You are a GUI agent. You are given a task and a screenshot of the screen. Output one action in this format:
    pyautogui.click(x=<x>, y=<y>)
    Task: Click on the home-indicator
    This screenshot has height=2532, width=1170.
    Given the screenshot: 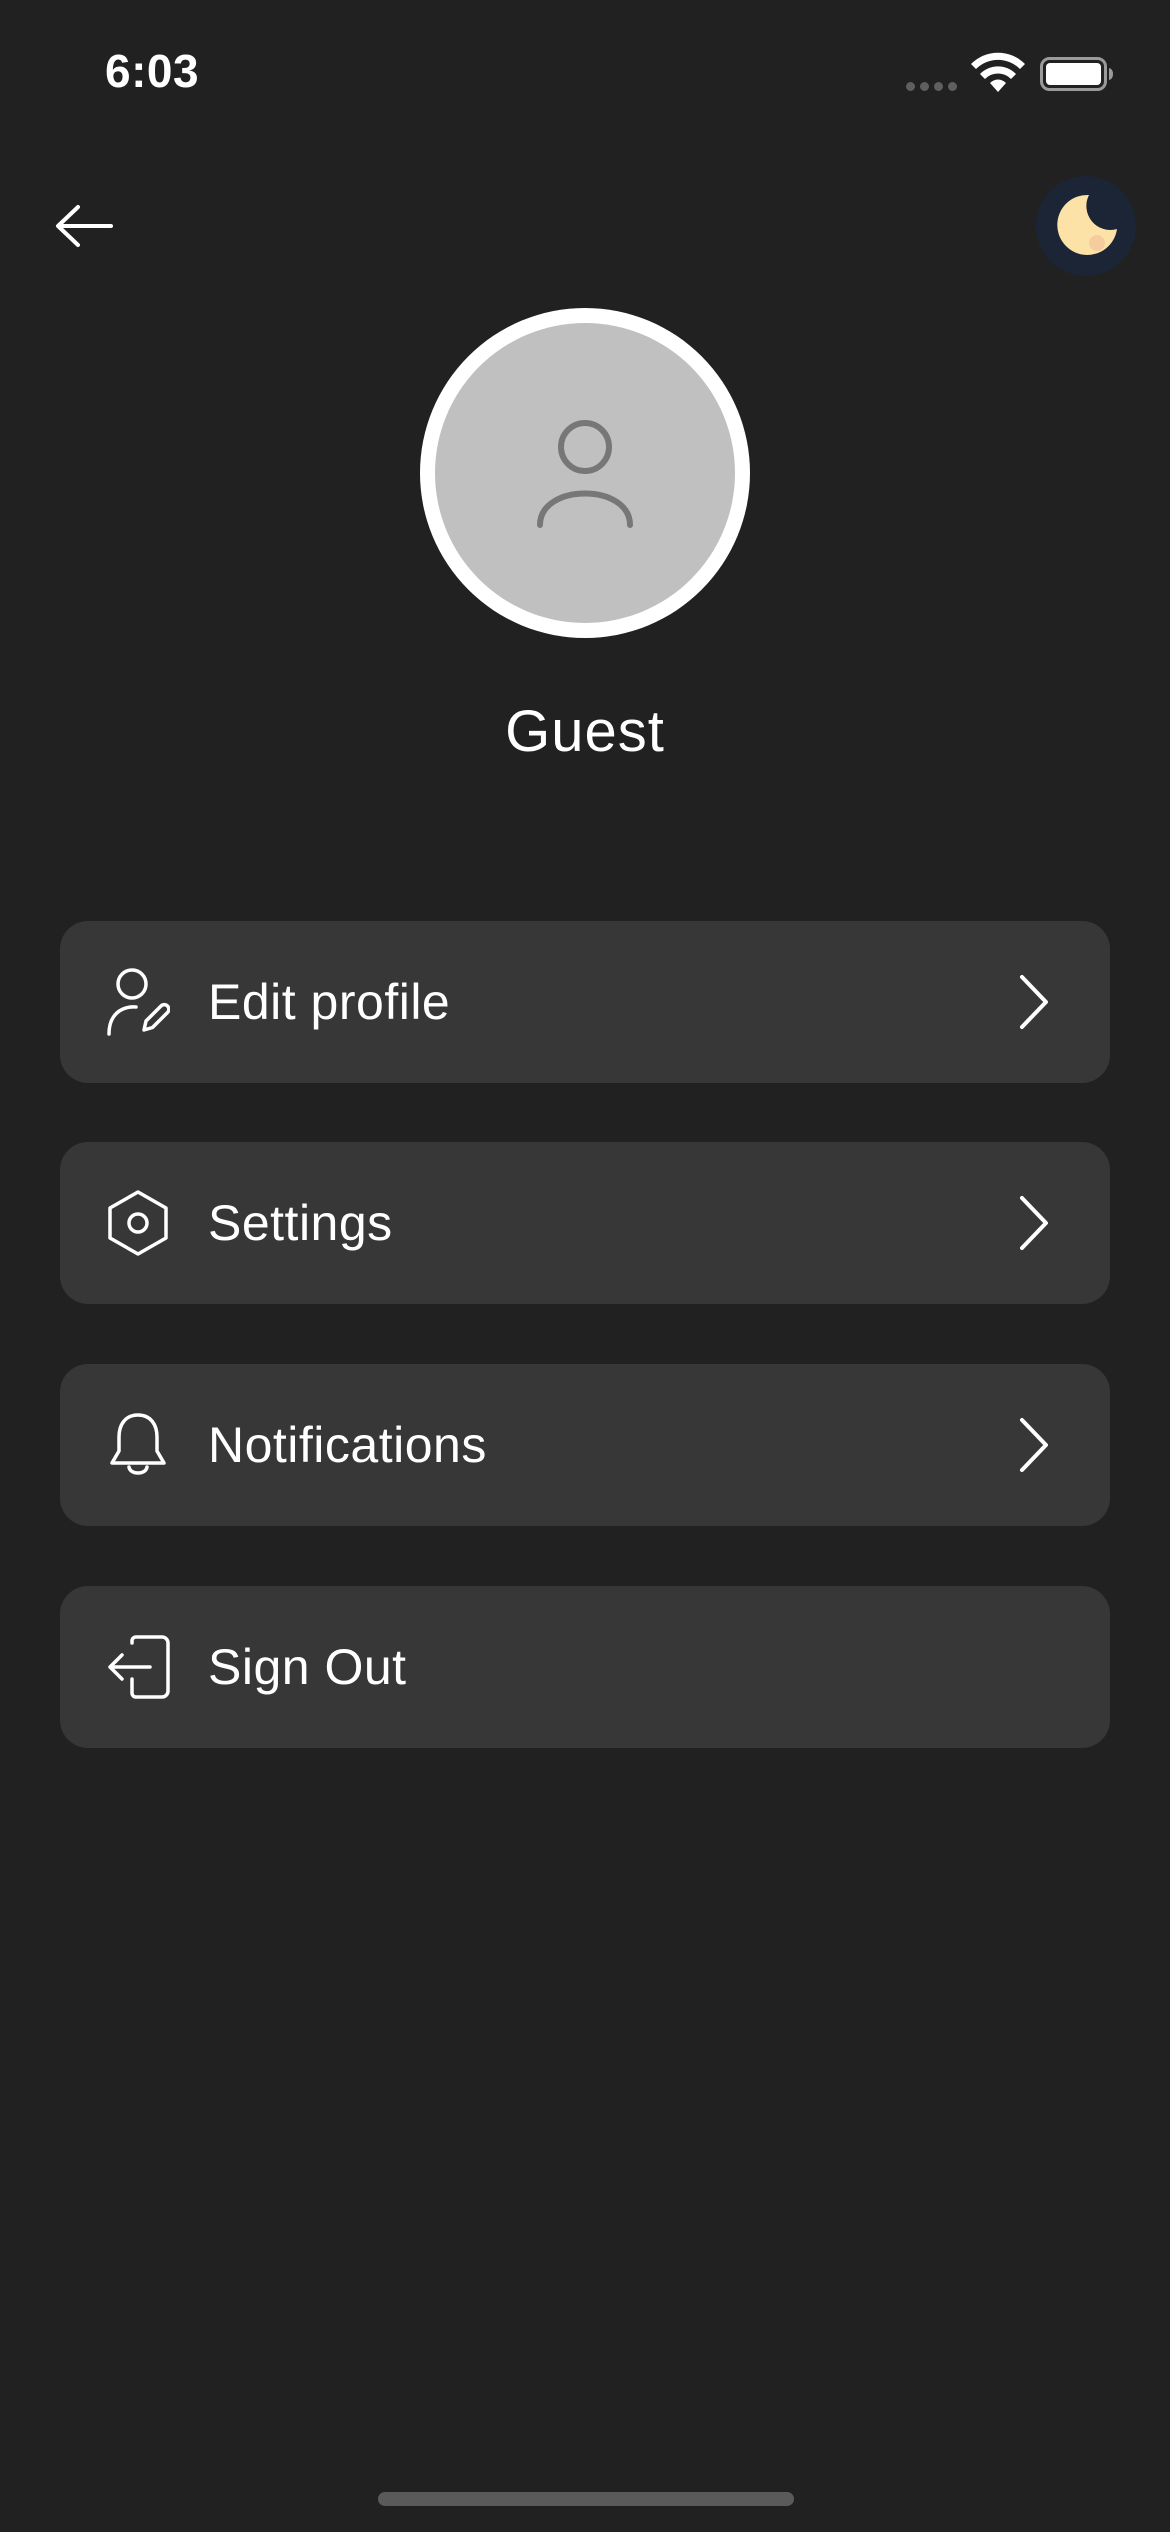 What is the action you would take?
    pyautogui.click(x=586, y=2499)
    